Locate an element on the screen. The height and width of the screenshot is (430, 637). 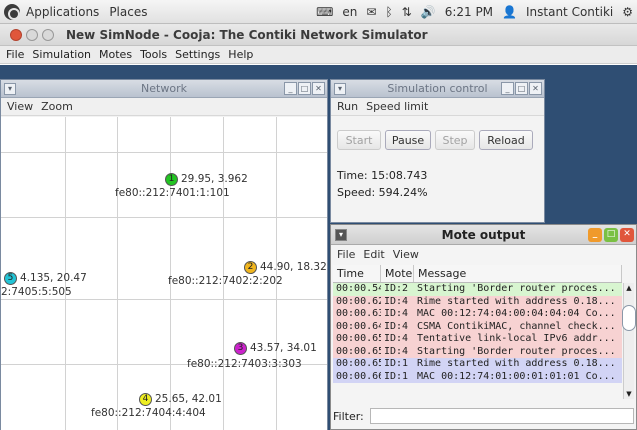
mote-4-circle: 4 is located at coordinates (145, 399).